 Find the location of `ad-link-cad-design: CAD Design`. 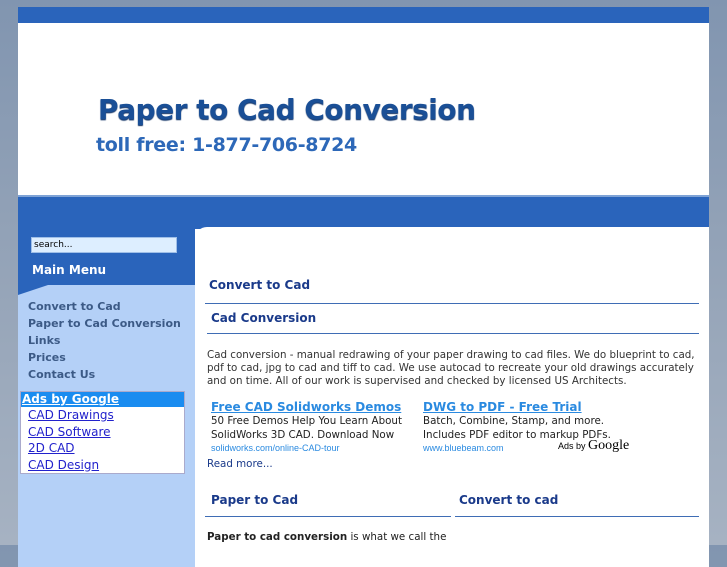

ad-link-cad-design: CAD Design is located at coordinates (102, 465).